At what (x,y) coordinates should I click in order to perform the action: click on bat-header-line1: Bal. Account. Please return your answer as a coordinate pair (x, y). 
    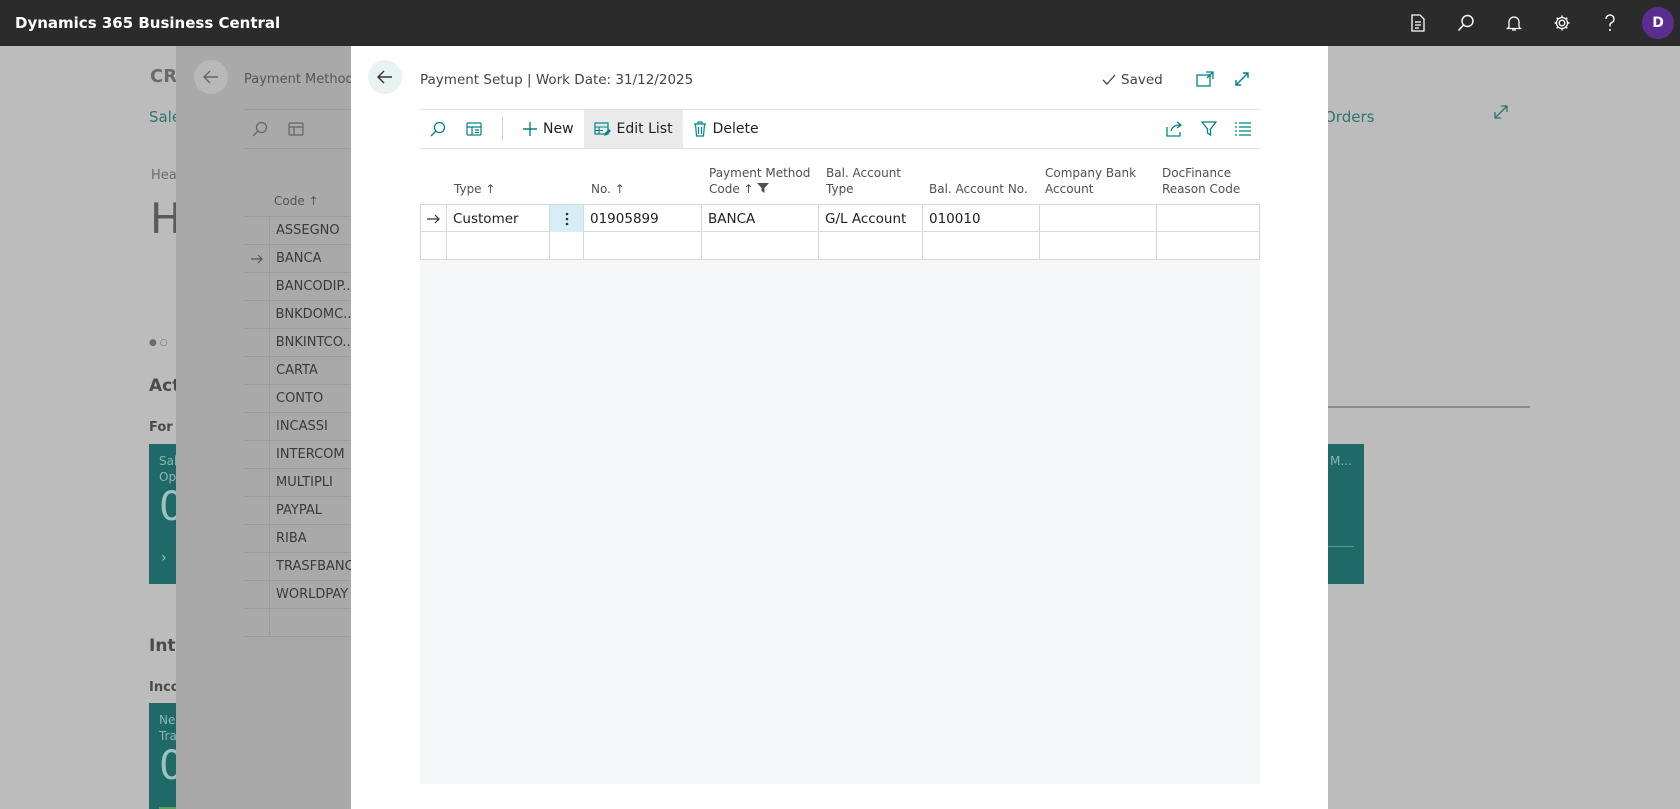
    Looking at the image, I should click on (863, 173).